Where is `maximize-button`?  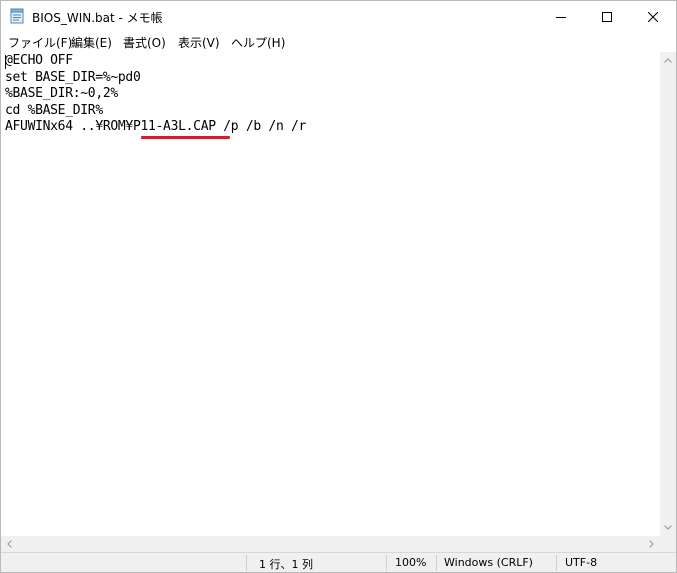
maximize-button is located at coordinates (607, 16).